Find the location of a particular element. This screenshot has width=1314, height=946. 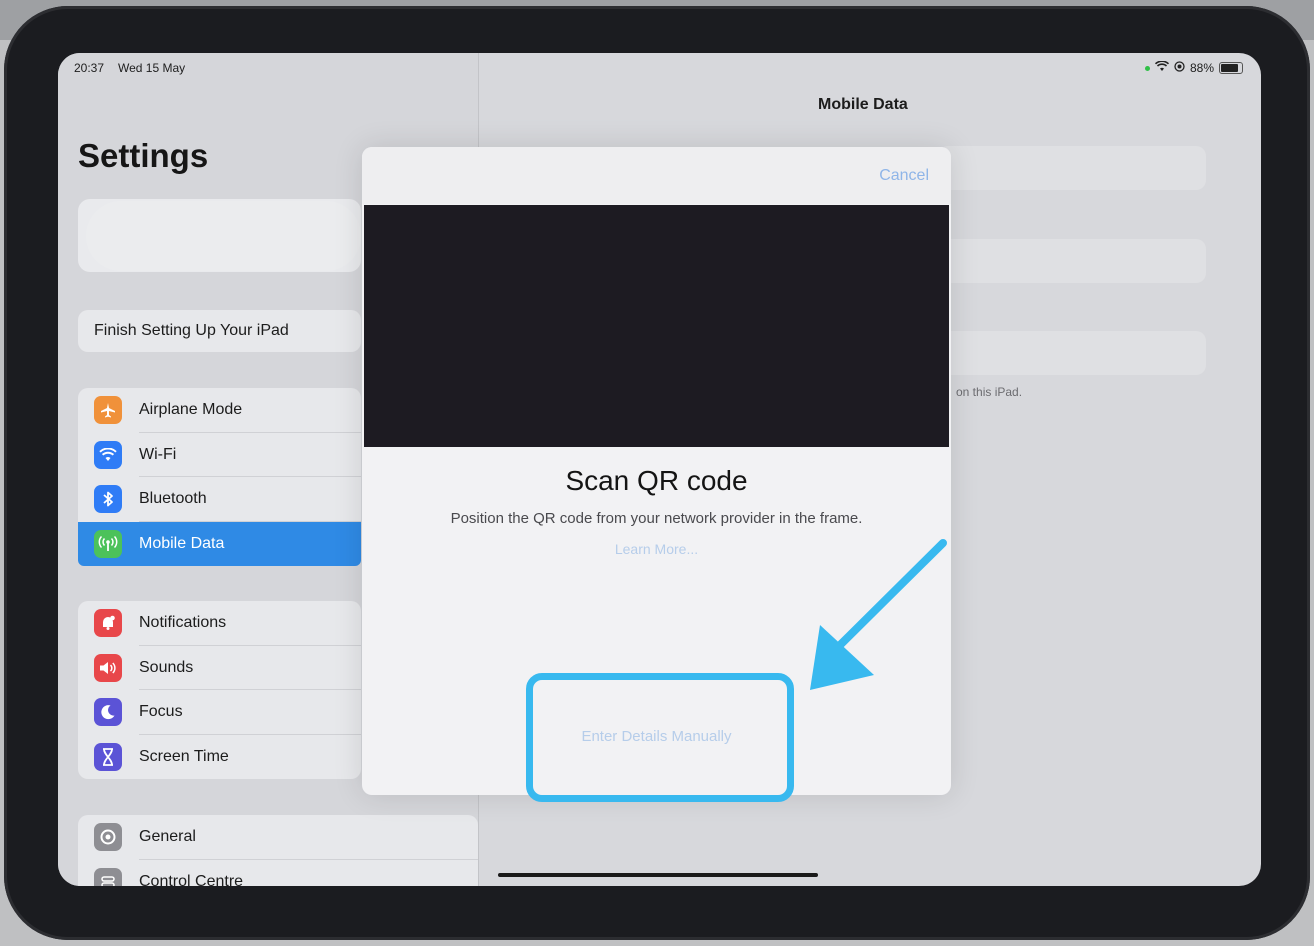

sidebar-item-label: Focus is located at coordinates (161, 712).